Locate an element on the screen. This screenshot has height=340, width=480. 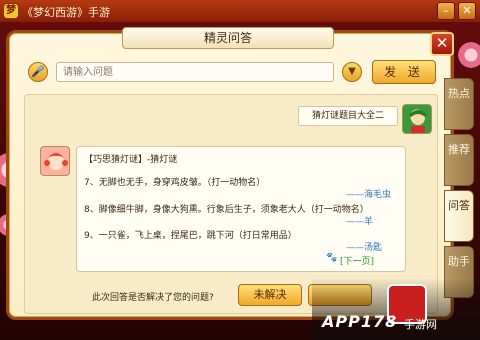
riddle-8-answer: ——羊 is located at coordinates (359, 220).